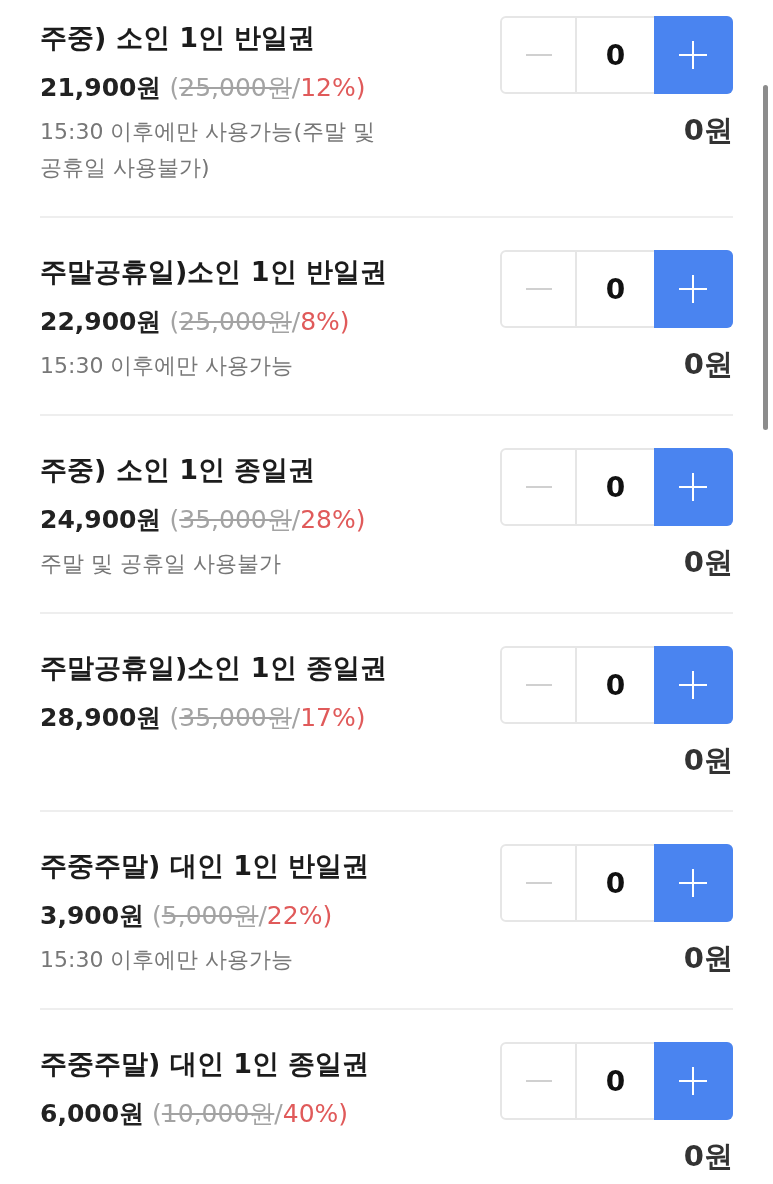  What do you see at coordinates (92, 1114) in the screenshot?
I see `sale-price: 6,000원` at bounding box center [92, 1114].